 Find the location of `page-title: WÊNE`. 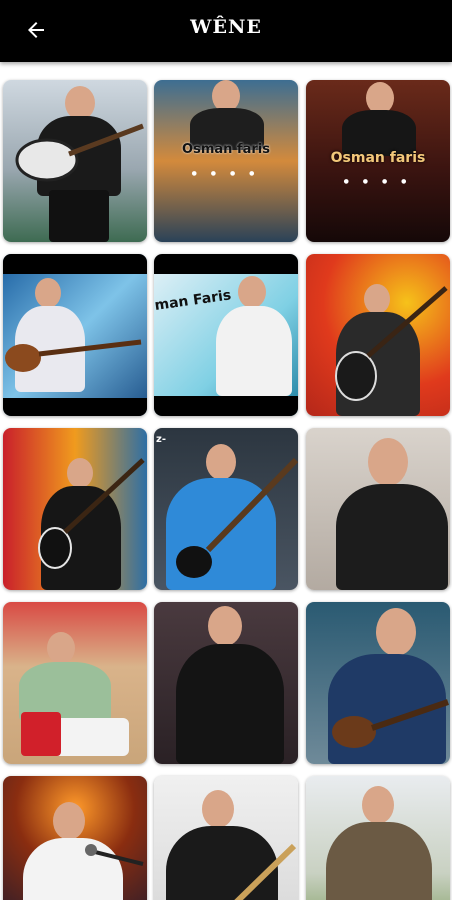

page-title: WÊNE is located at coordinates (226, 27).